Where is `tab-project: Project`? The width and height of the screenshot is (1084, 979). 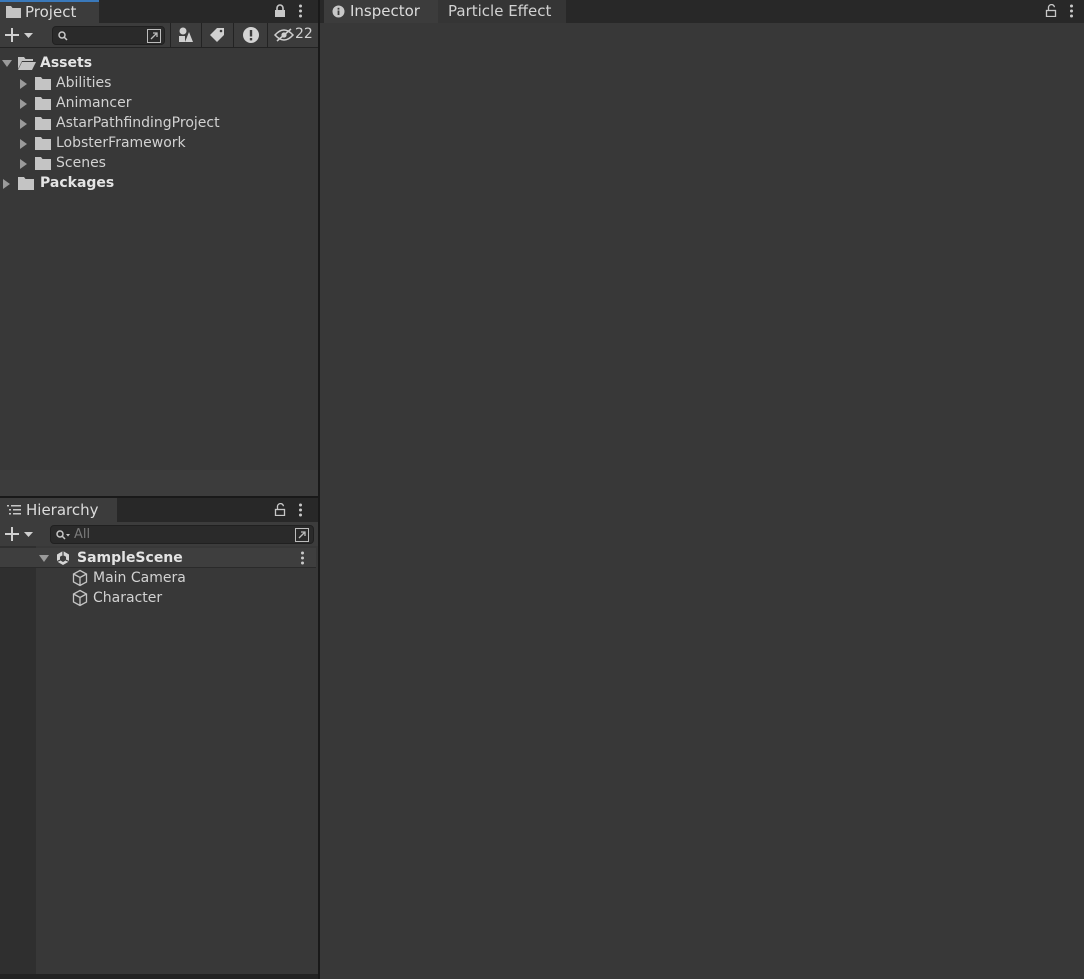
tab-project: Project is located at coordinates (49, 11).